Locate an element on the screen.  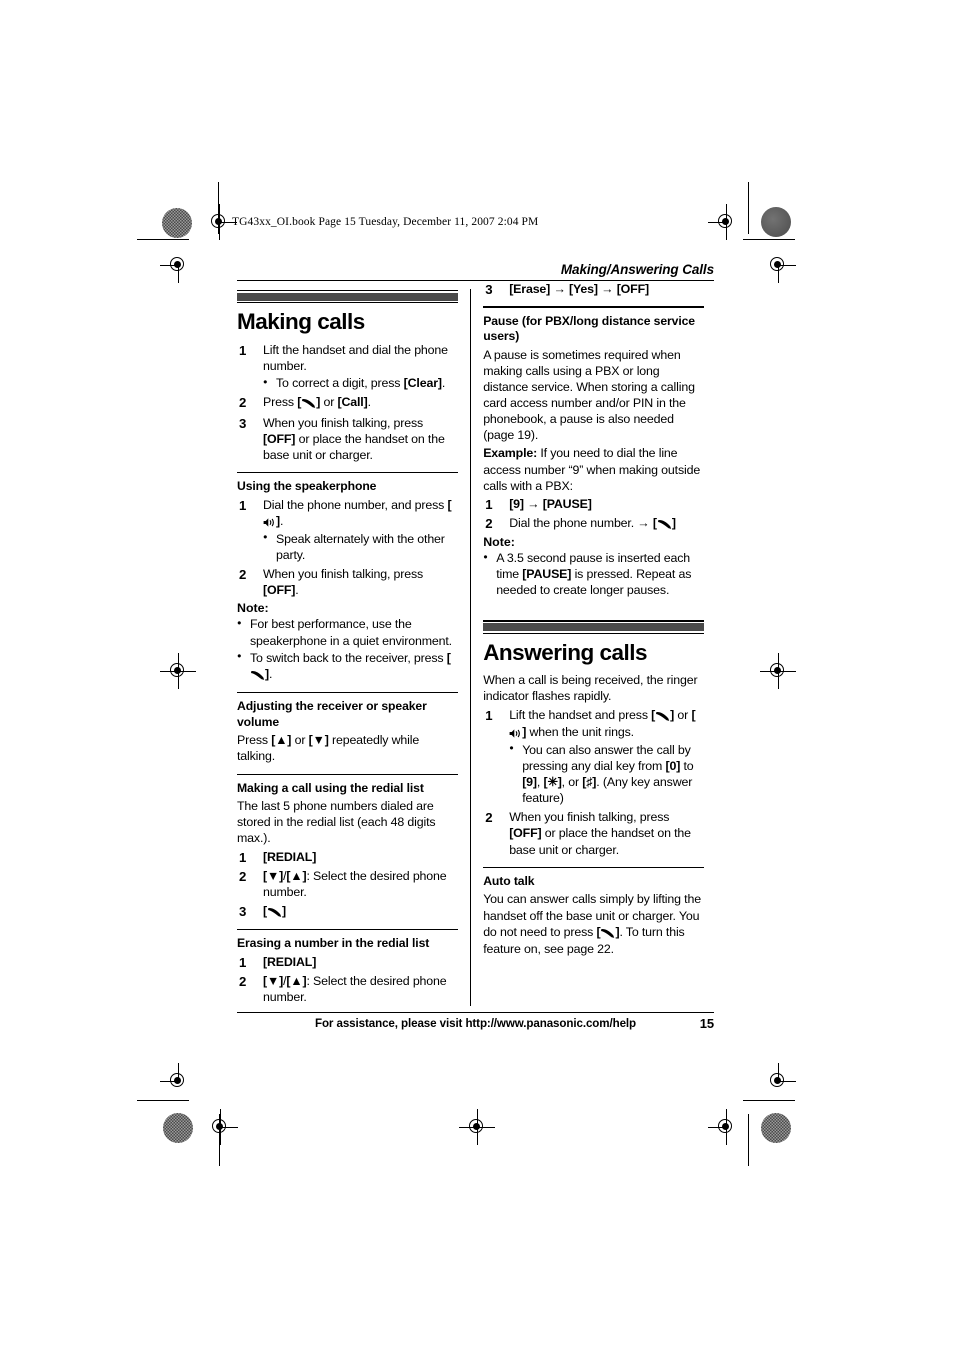
heading-auto-talk: Auto talk is located at coordinates (509, 880).